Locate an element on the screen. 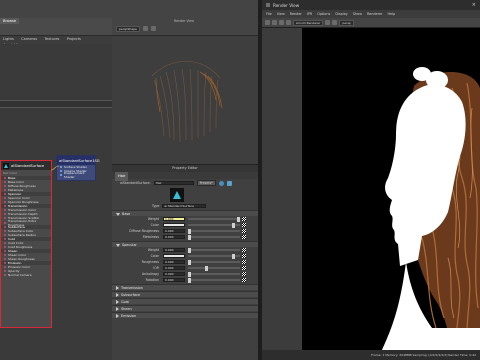 The height and width of the screenshot is (360, 480). type-select: ai Standard Surface is located at coordinates (184, 206).